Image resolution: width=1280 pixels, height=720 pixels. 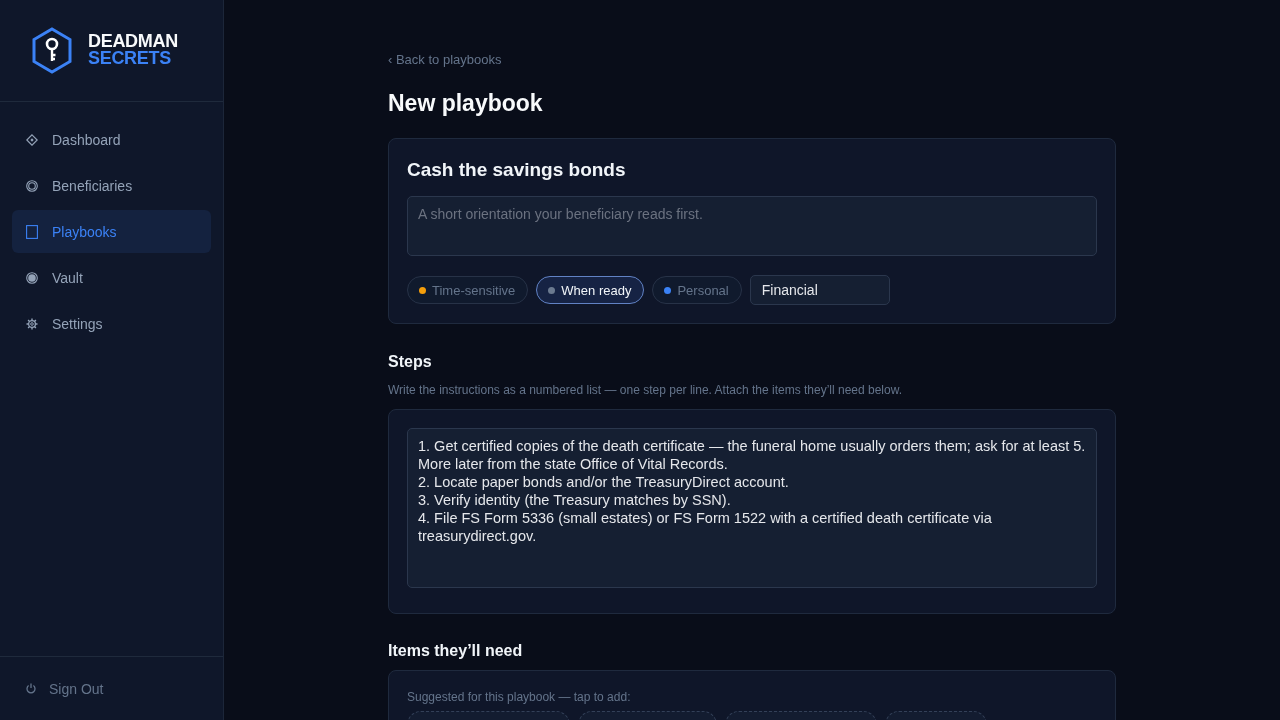 I want to click on hint-text: Write the instructions as a numbered list — one step per line. Attach the items they’ll need below., so click(x=645, y=390).